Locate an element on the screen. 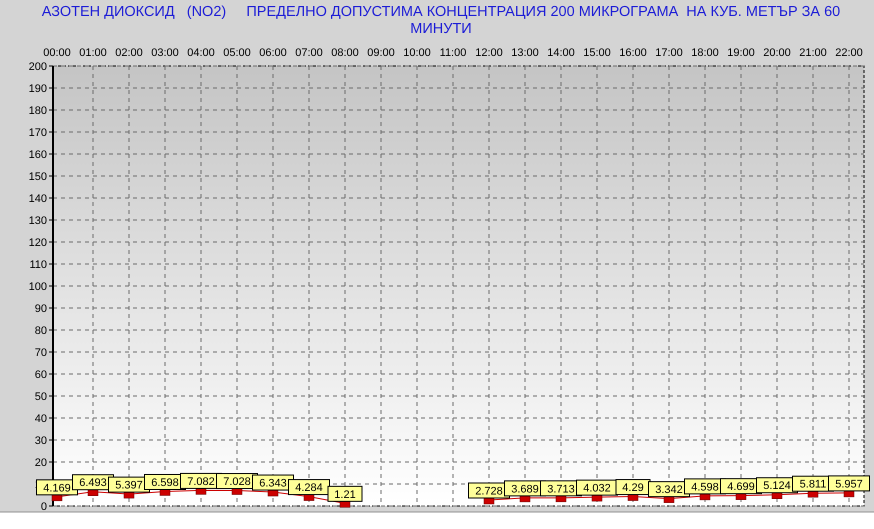  x-axis-label: 01:00 is located at coordinates (93, 53).